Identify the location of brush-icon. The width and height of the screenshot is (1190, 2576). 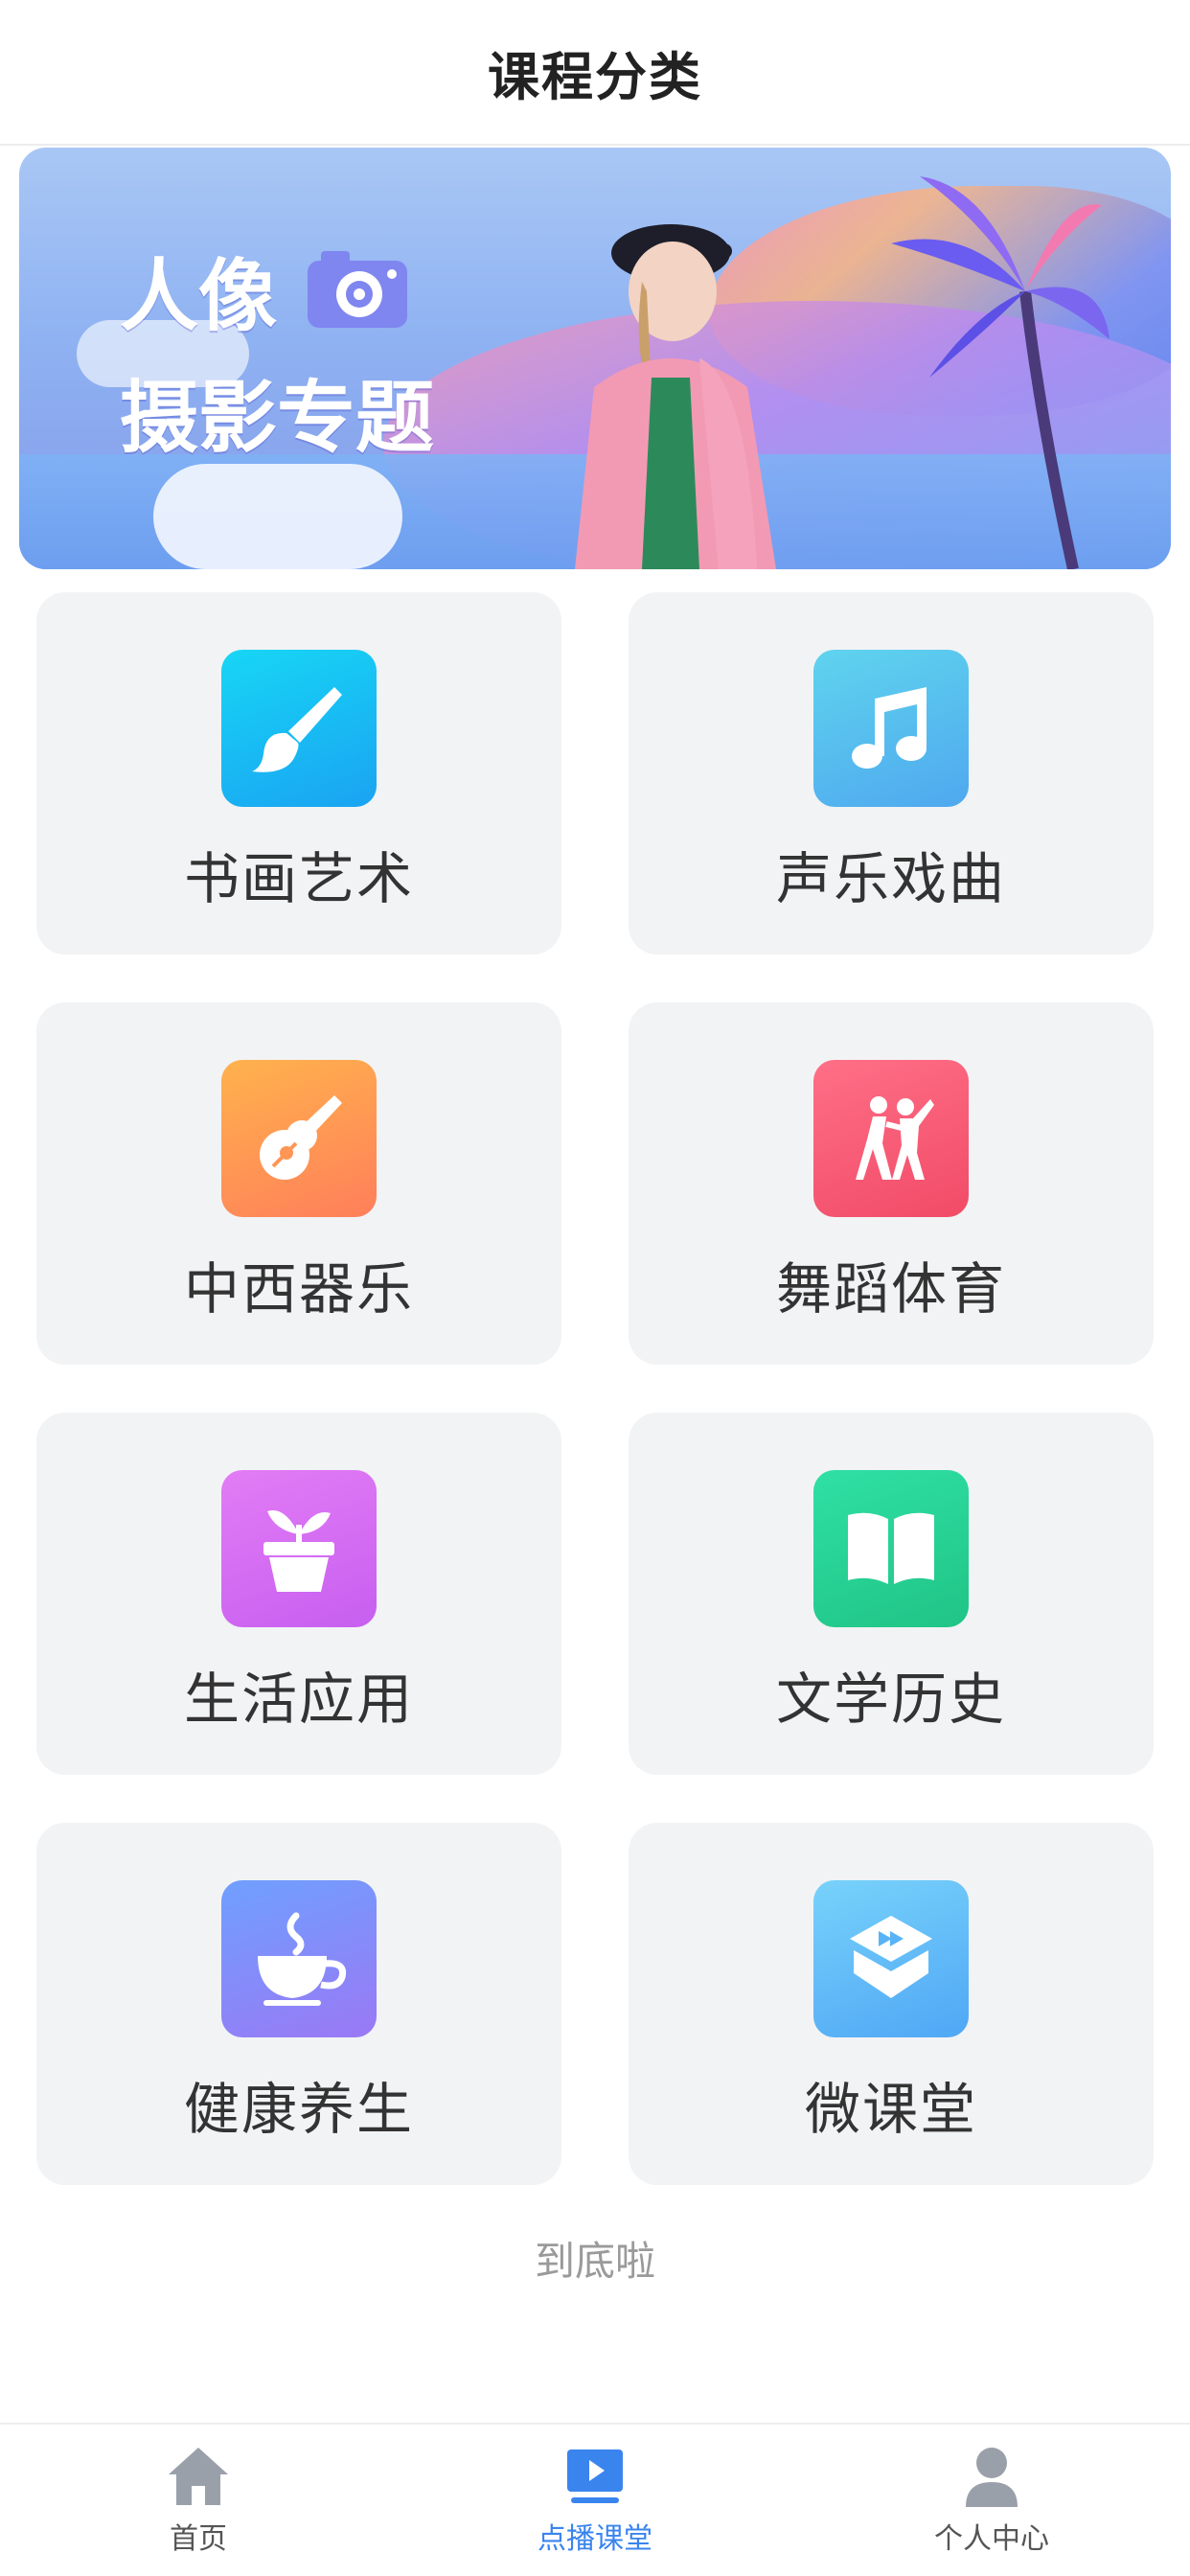
(297, 729).